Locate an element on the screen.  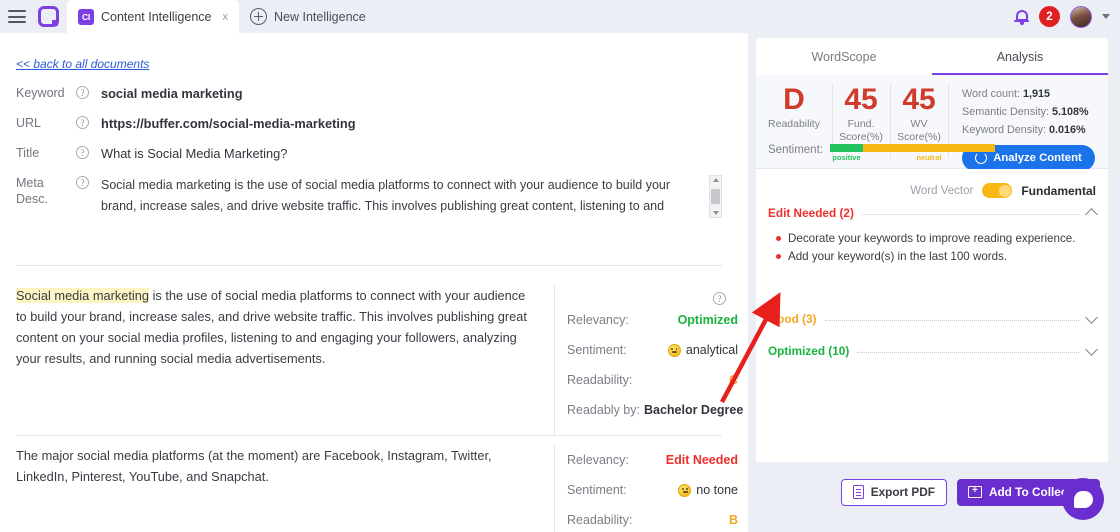
bell-icon is located at coordinates (1021, 17).